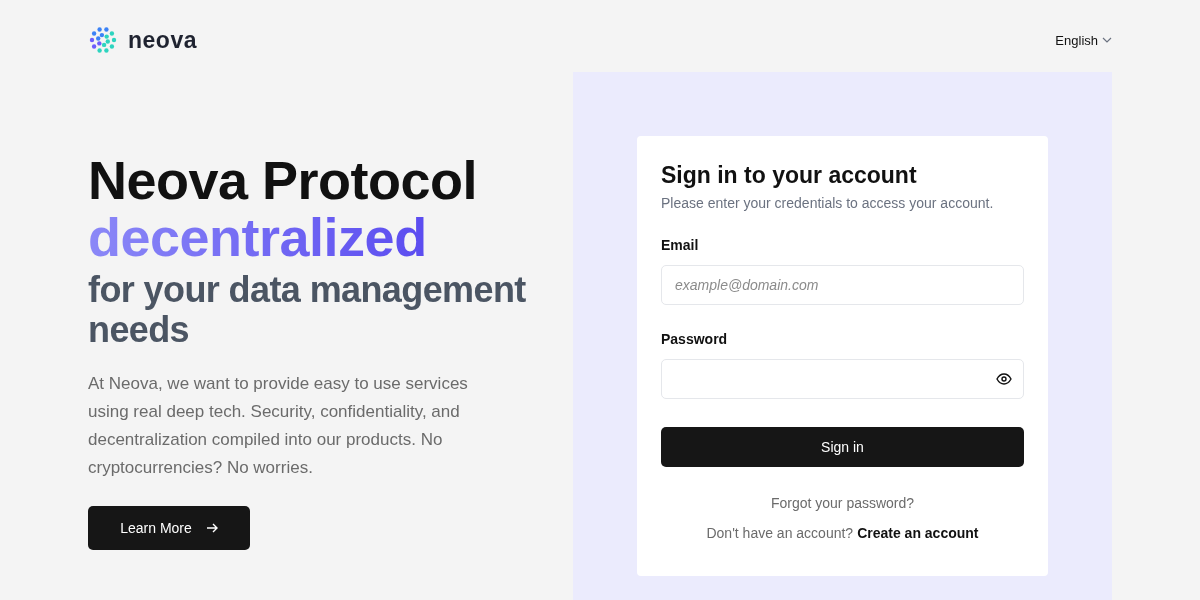 This screenshot has width=1200, height=600. I want to click on hero-title: Neova Protocol, so click(283, 180).